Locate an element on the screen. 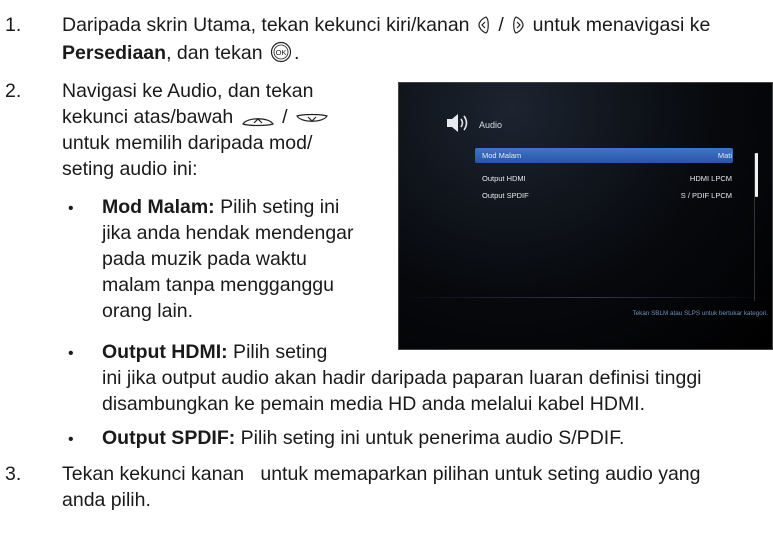 This screenshot has width=773, height=534. svg-text: OK is located at coordinates (281, 52).